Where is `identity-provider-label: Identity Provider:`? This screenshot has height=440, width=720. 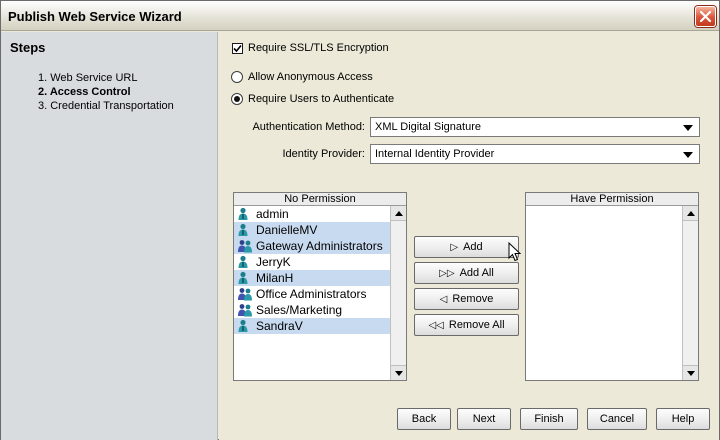 identity-provider-label: Identity Provider: is located at coordinates (323, 154).